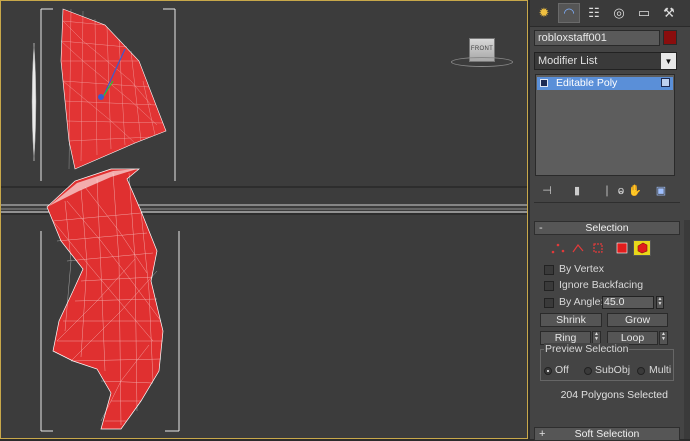 This screenshot has width=690, height=441. Describe the element at coordinates (581, 269) in the screenshot. I see `by-vertex-label: By Vertex` at that location.